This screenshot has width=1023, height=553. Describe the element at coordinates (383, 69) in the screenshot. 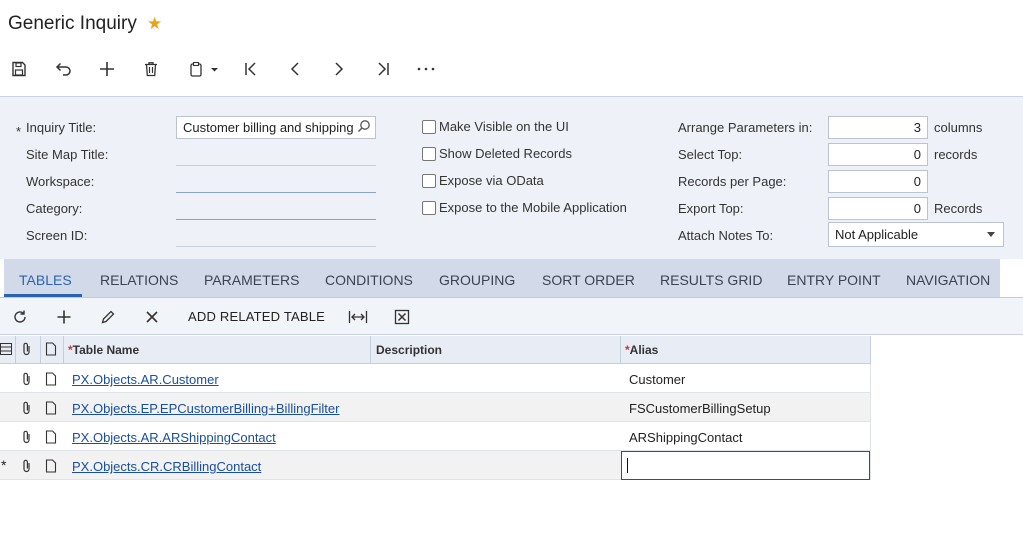

I see `last-icon` at that location.